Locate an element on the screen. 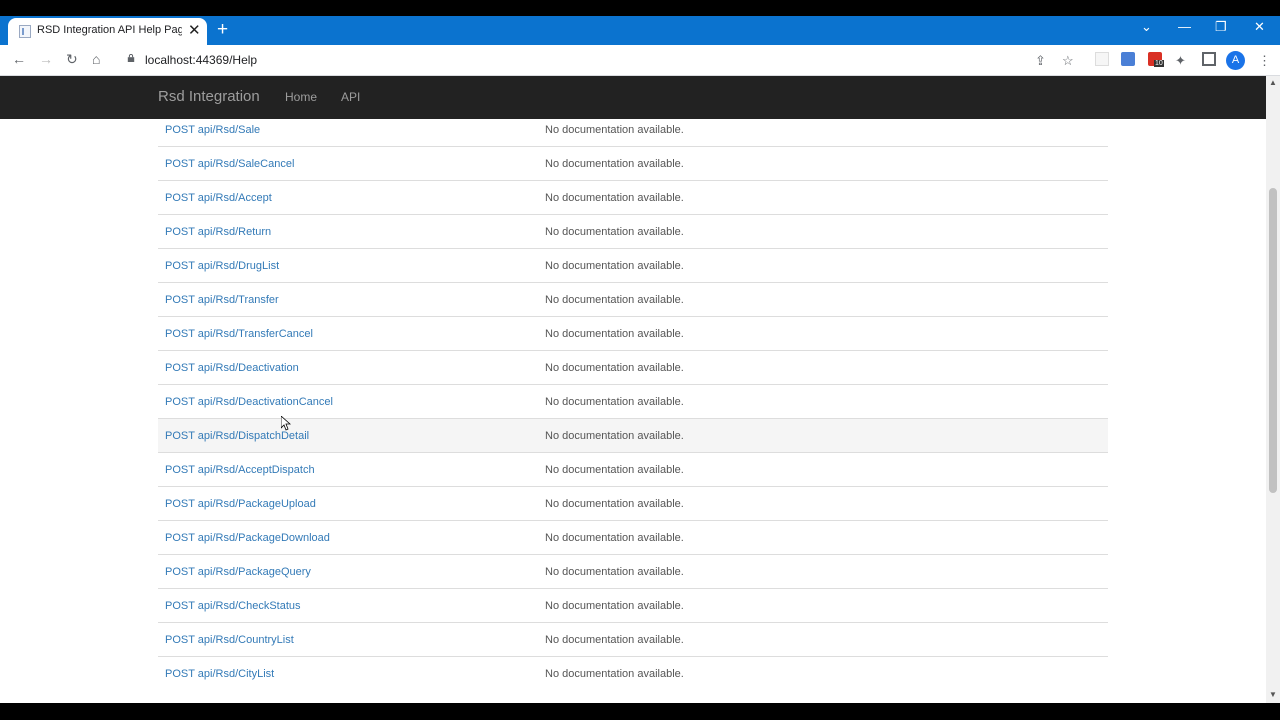  scroll-down-icon: ▼ is located at coordinates (1273, 694).